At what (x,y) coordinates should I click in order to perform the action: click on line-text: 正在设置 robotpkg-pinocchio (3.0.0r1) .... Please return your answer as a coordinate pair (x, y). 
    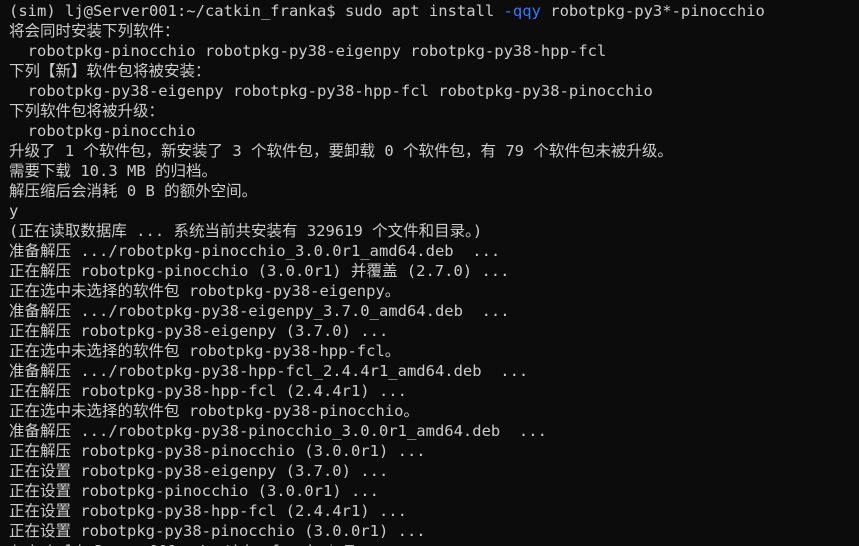
    Looking at the image, I should click on (194, 491).